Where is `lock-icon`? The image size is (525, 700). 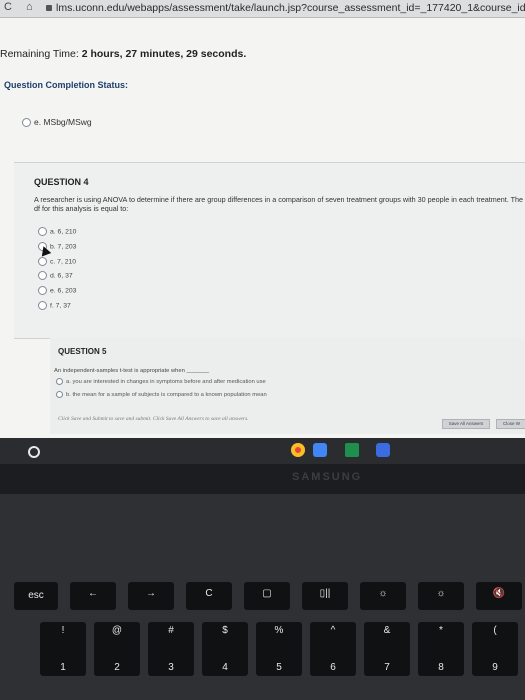 lock-icon is located at coordinates (49, 8).